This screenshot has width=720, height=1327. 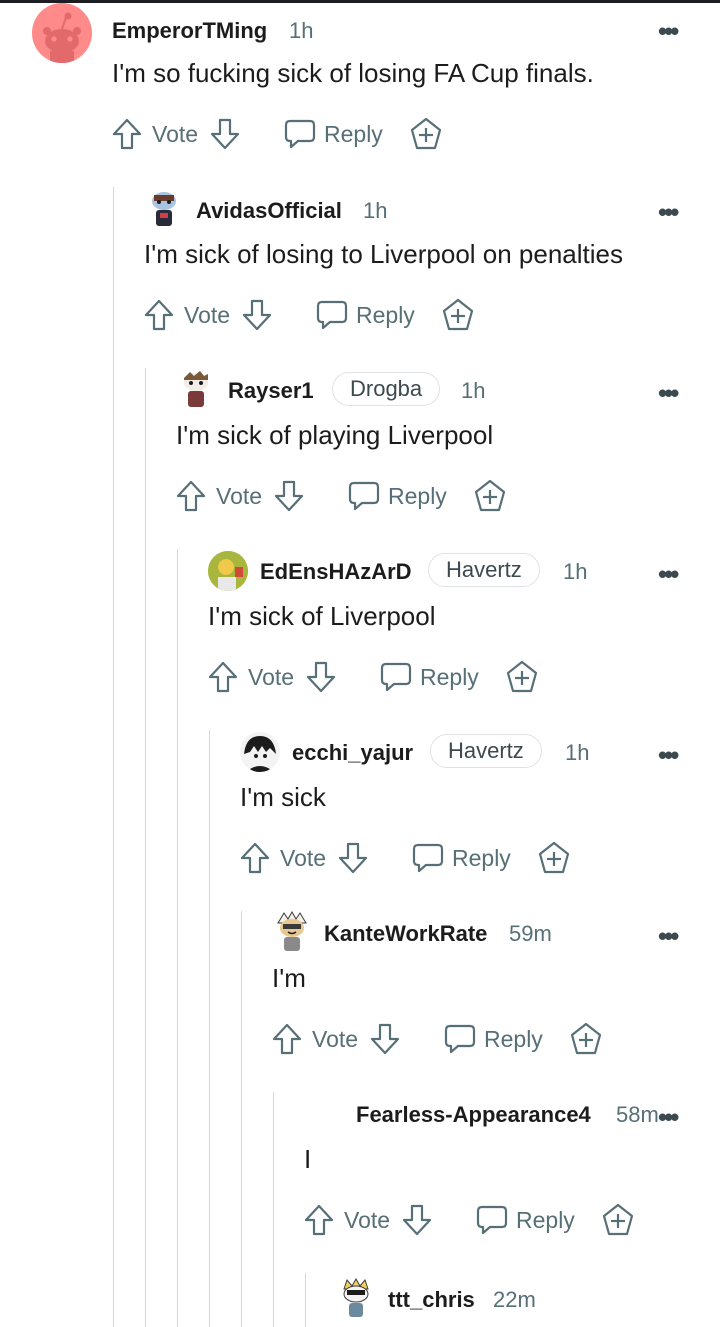 I want to click on username: EmperorTMing, so click(x=189, y=31).